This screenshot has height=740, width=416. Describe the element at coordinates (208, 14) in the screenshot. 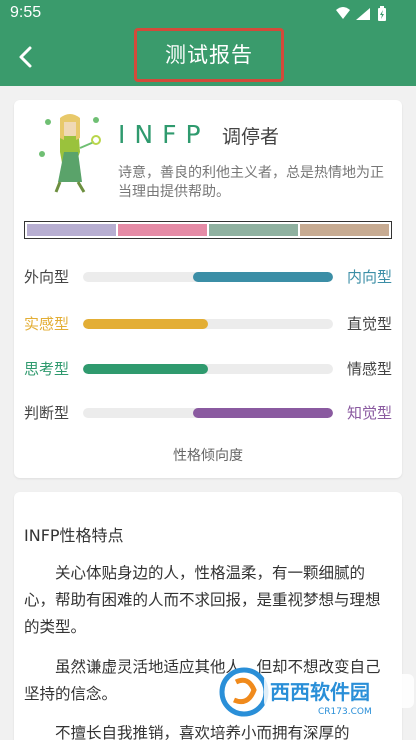

I see `status-bar: 9:55` at that location.